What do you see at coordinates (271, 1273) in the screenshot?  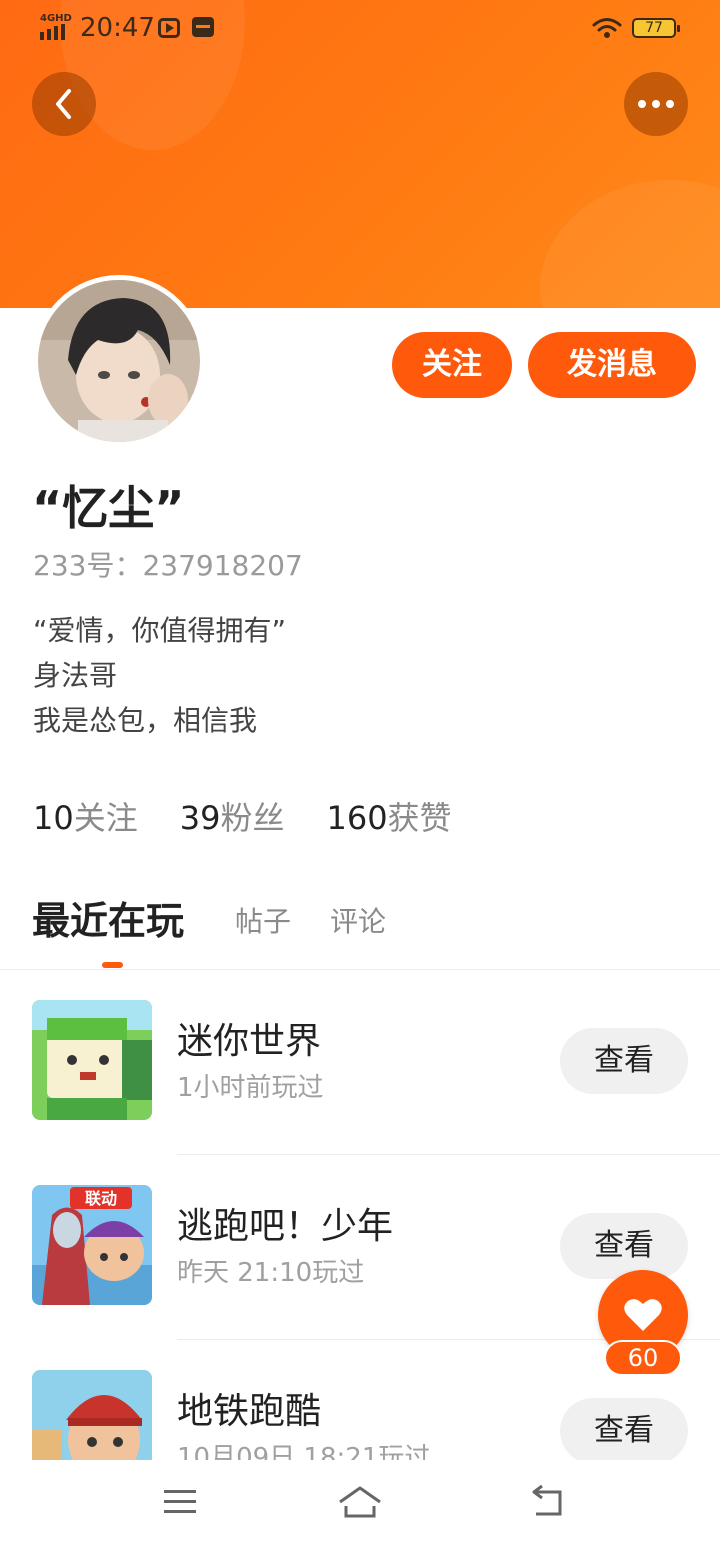 I see `last-played: 昨天 21:10玩过` at bounding box center [271, 1273].